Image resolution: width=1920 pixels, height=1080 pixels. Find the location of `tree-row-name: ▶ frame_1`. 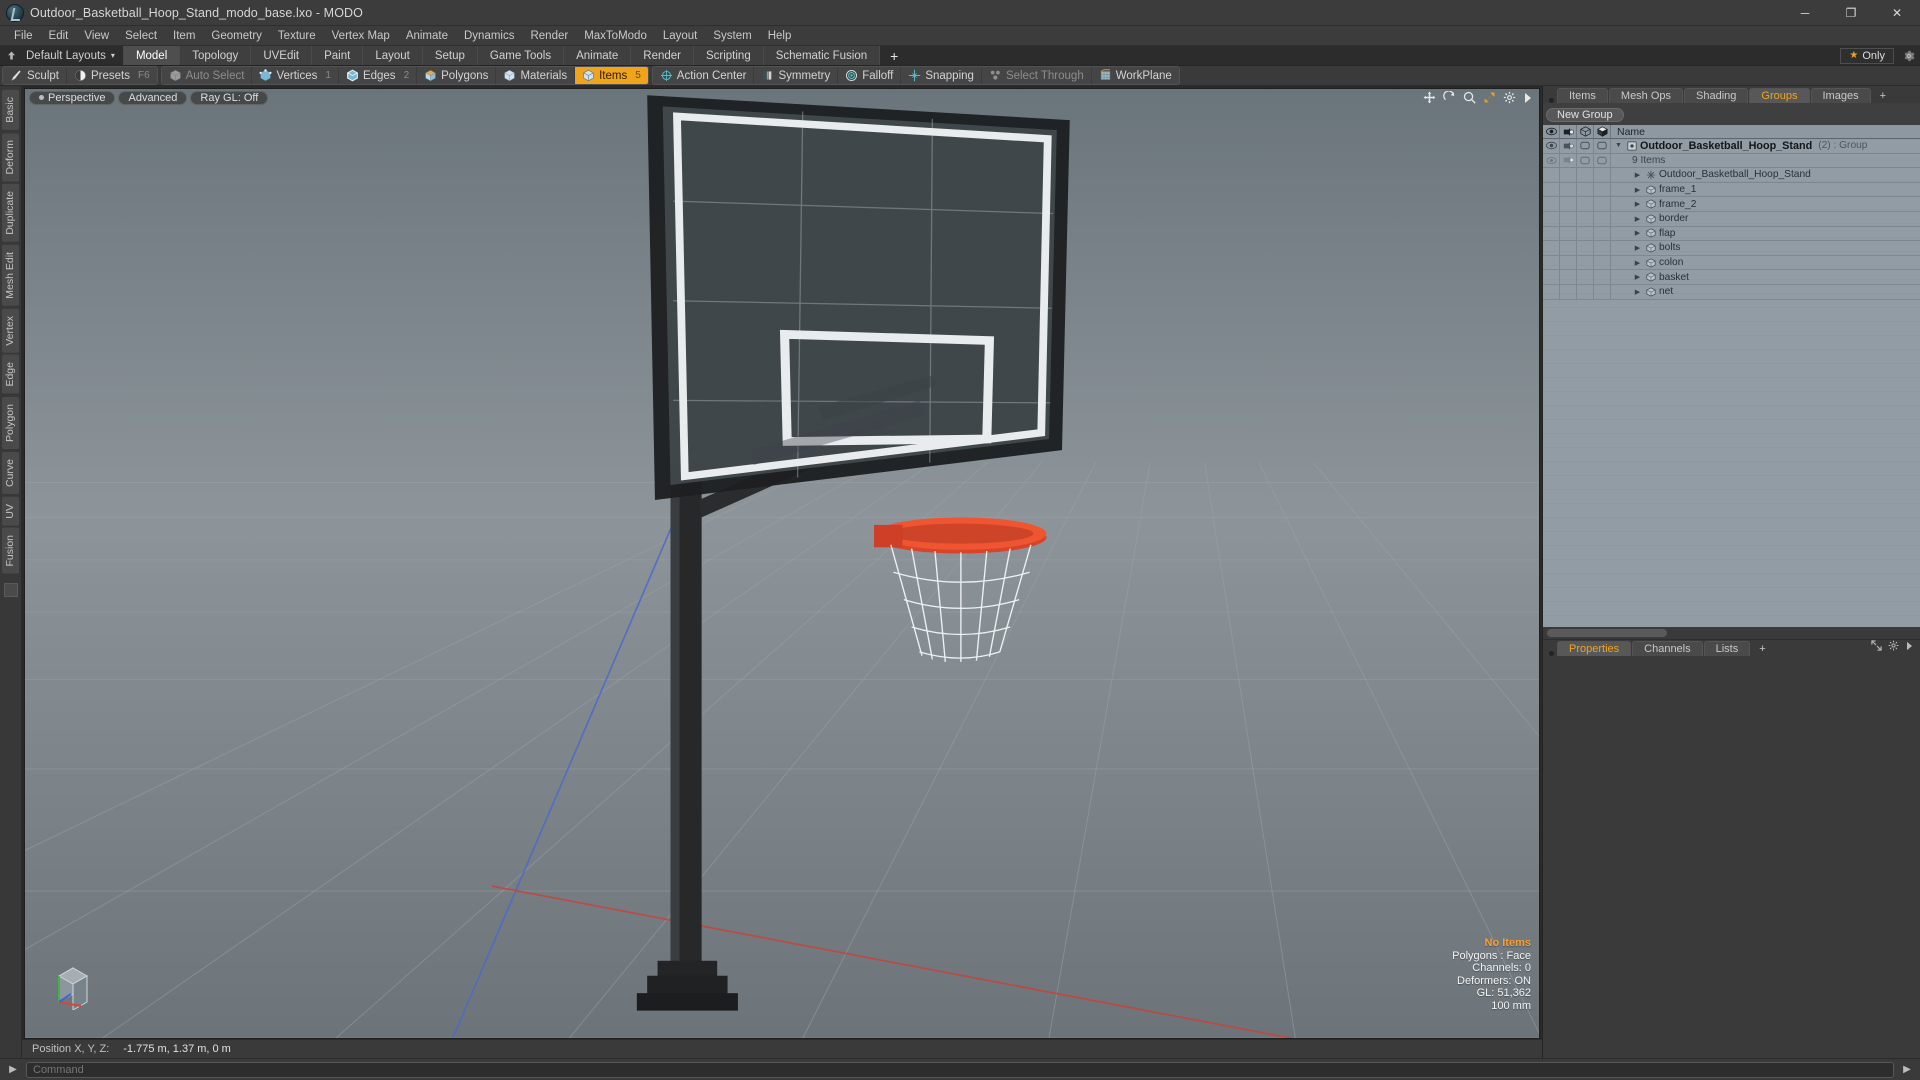

tree-row-name: ▶ frame_1 is located at coordinates (1765, 190).